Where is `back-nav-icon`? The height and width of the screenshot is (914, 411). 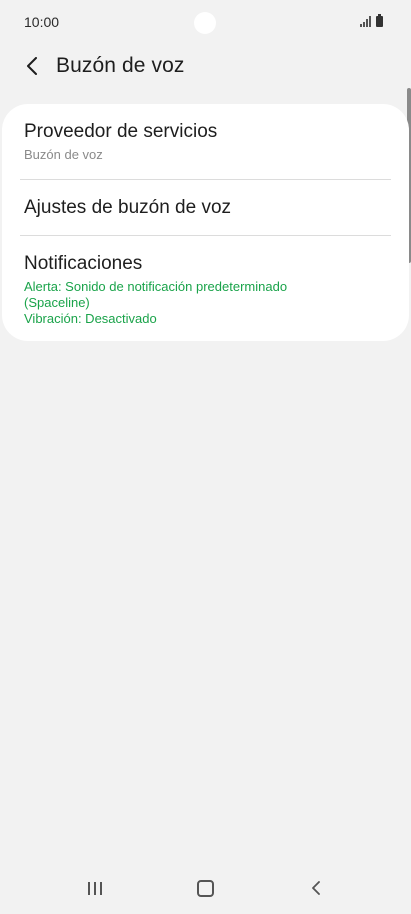
back-nav-icon is located at coordinates (316, 888).